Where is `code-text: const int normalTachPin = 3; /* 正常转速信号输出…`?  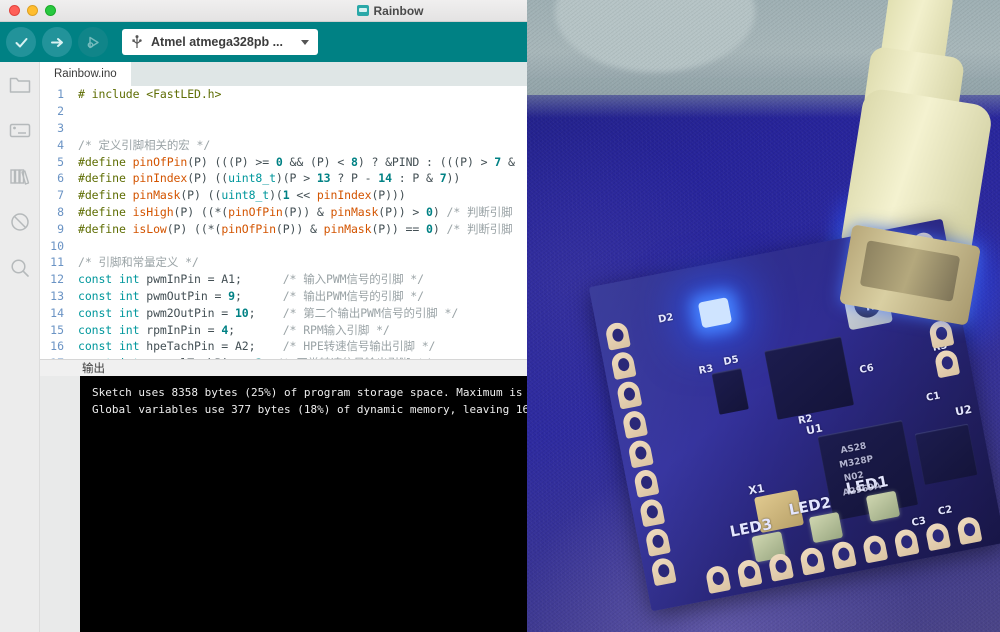 code-text: const int normalTachPin = 3; /* 正常转速信号输出… is located at coordinates (254, 357).